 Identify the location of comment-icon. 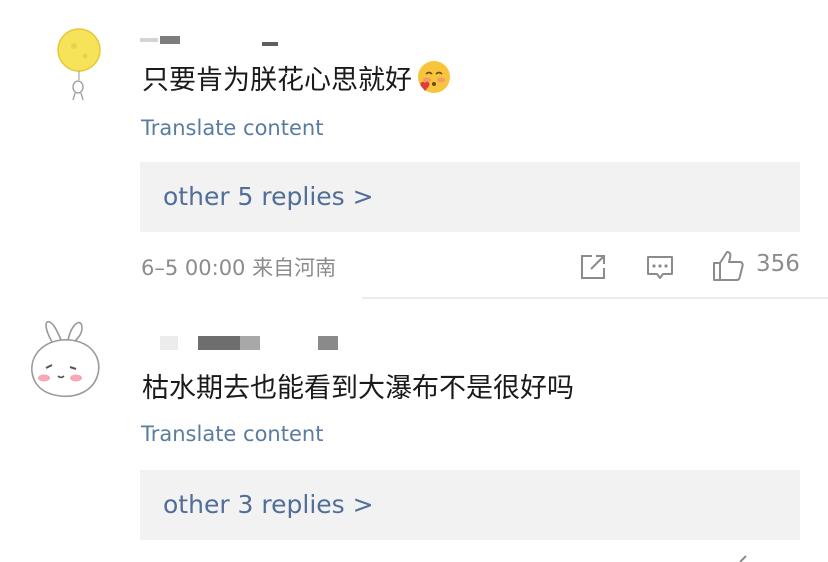
(660, 268).